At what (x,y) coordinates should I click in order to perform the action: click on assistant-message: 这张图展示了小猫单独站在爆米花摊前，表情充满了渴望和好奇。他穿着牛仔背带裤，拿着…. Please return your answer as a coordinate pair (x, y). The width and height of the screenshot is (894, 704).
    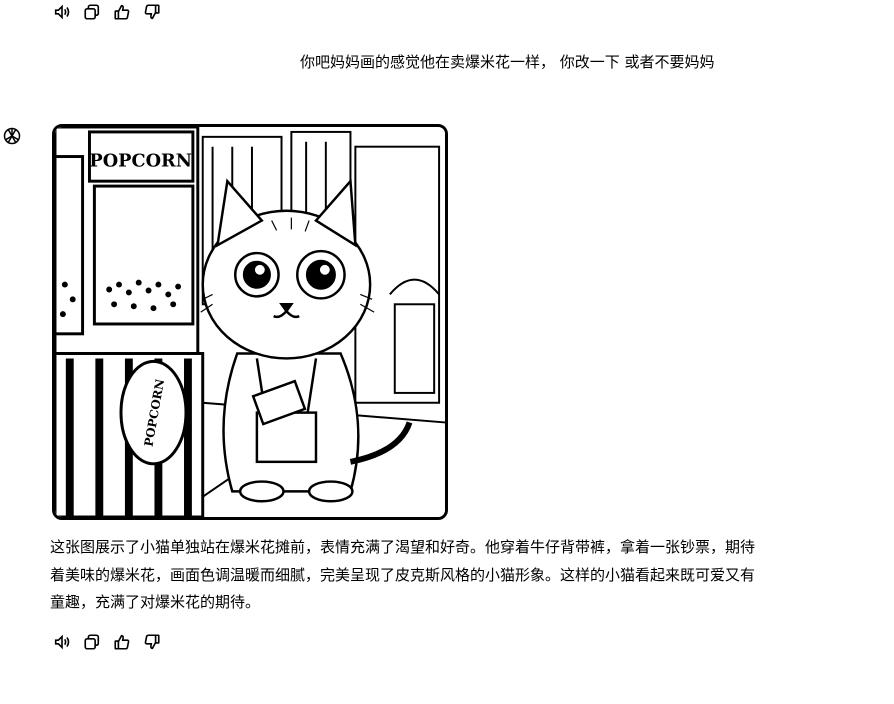
    Looking at the image, I should click on (403, 574).